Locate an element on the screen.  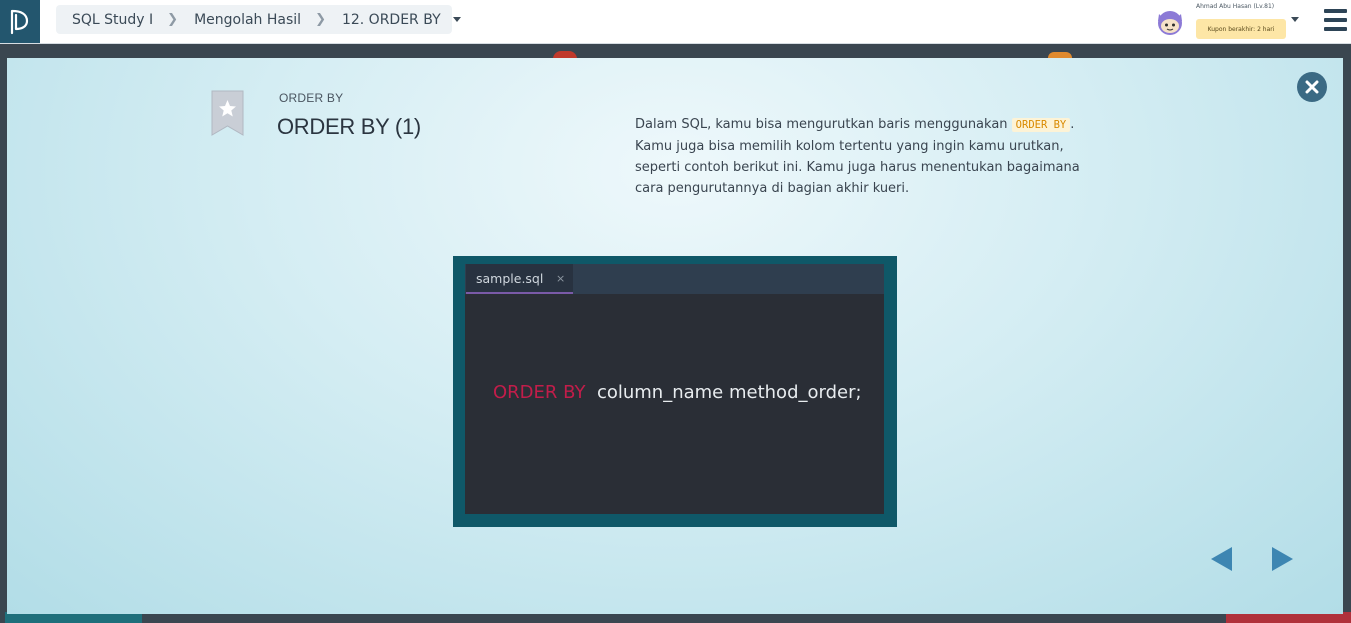
editor-tab-label: sample.sql is located at coordinates (510, 278).